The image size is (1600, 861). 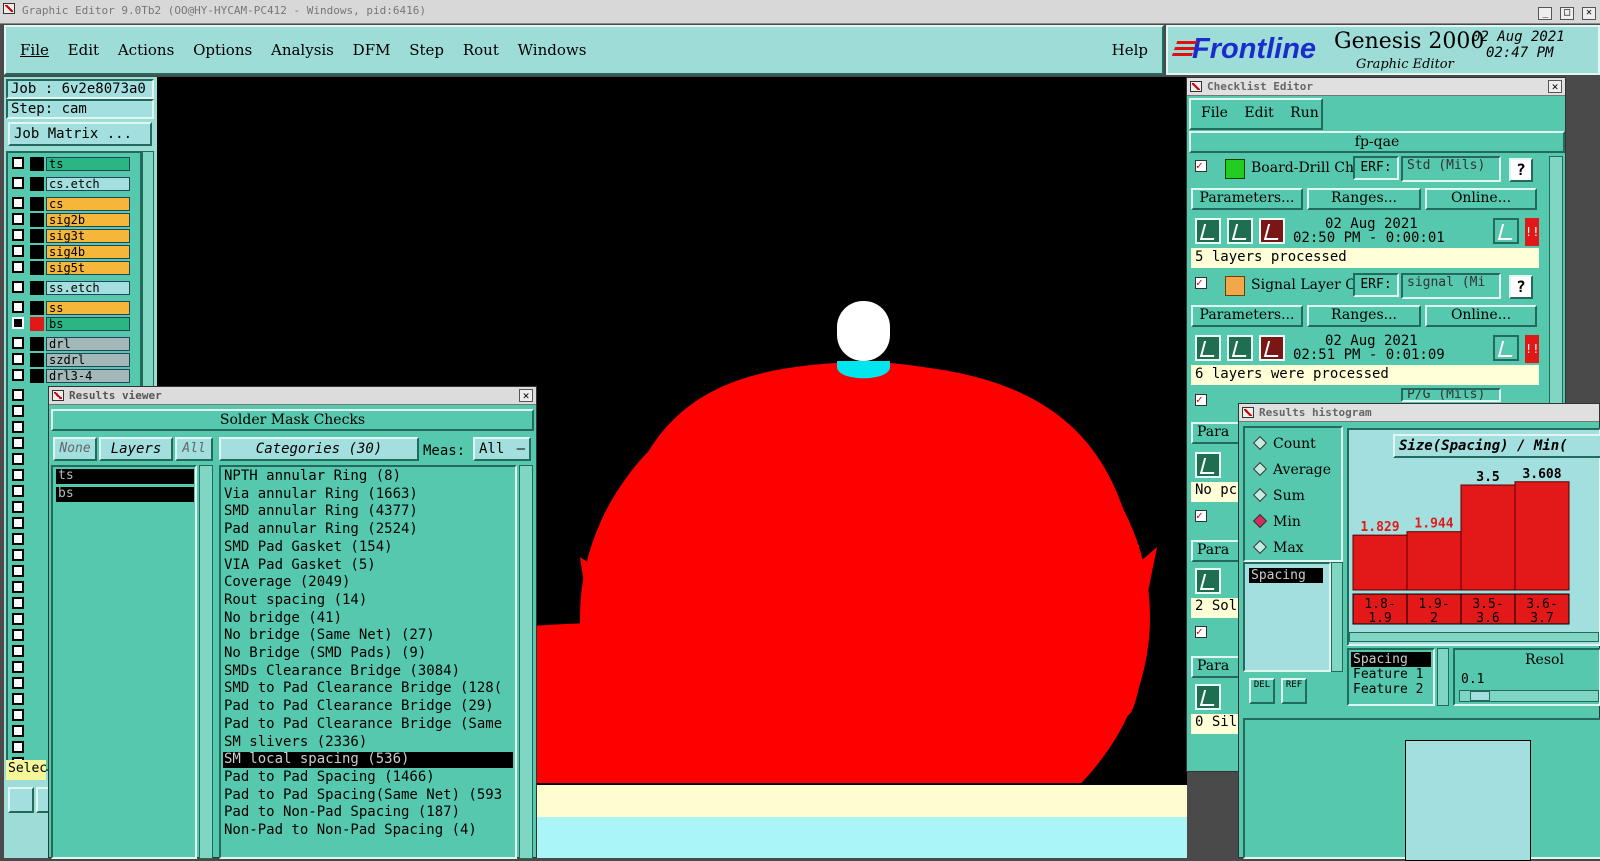 What do you see at coordinates (88, 324) in the screenshot?
I see `layer-item-bs: bs` at bounding box center [88, 324].